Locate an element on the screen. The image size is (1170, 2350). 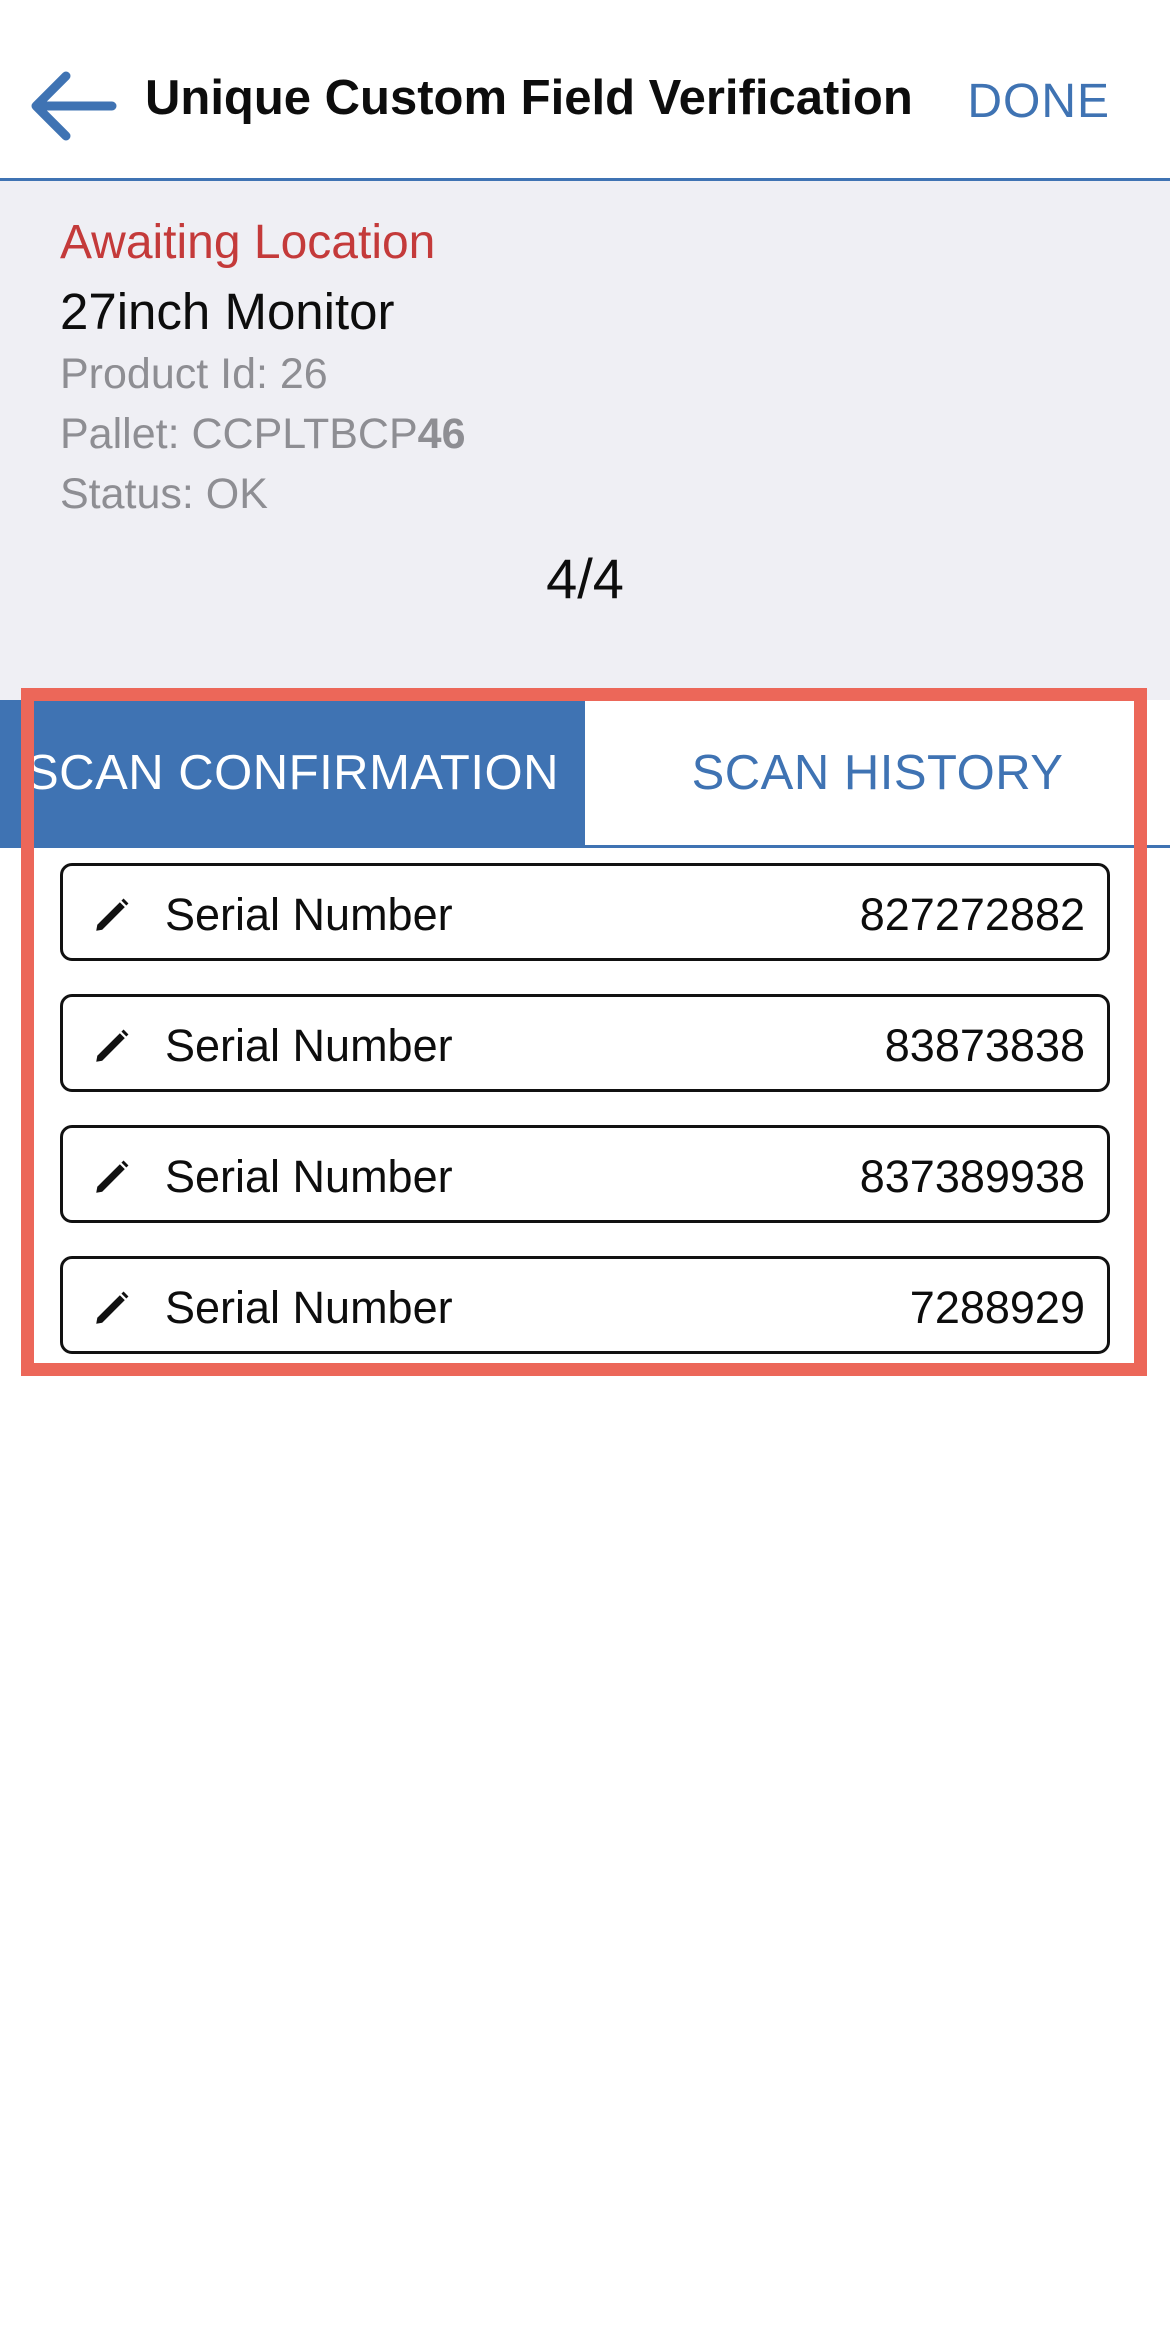
arrow-left-icon is located at coordinates (74, 106).